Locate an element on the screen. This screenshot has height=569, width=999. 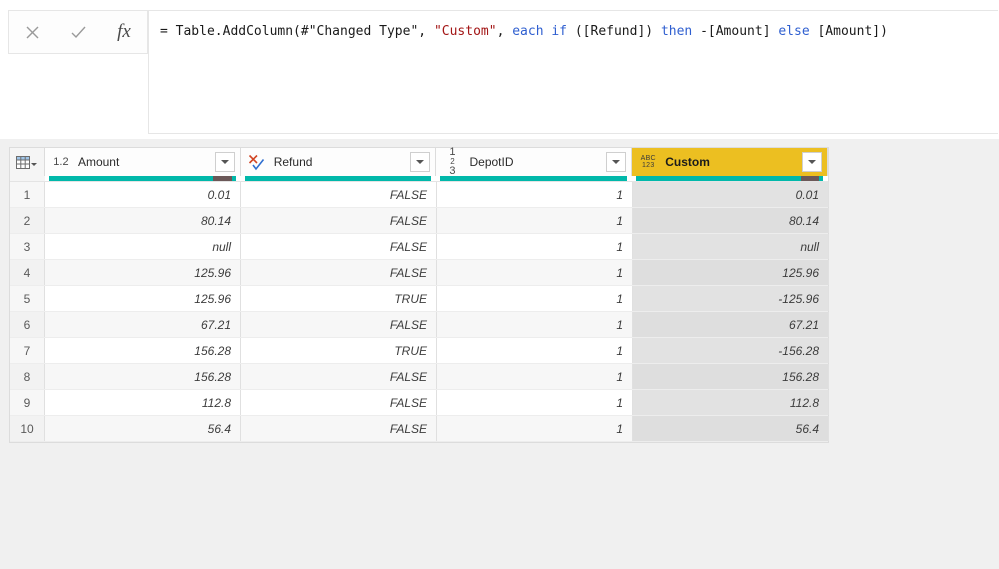
cell-custom: 125.96 is located at coordinates (731, 272).